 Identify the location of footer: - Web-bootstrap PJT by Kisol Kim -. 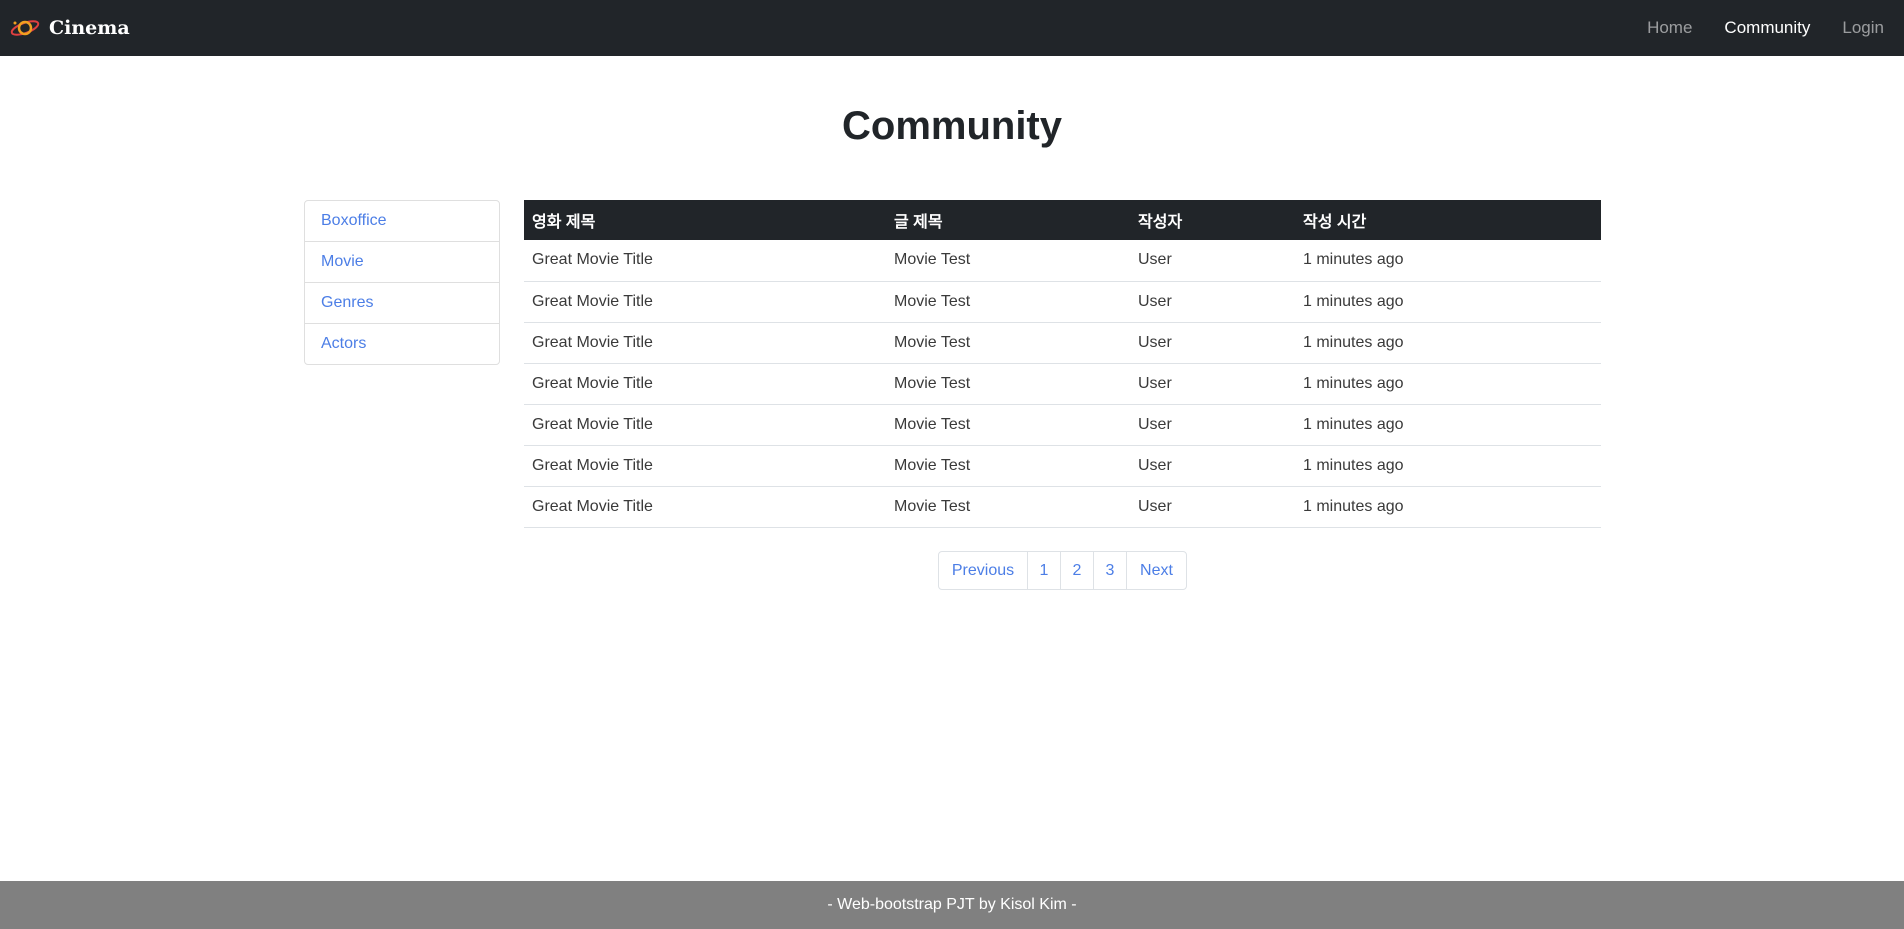
(952, 905).